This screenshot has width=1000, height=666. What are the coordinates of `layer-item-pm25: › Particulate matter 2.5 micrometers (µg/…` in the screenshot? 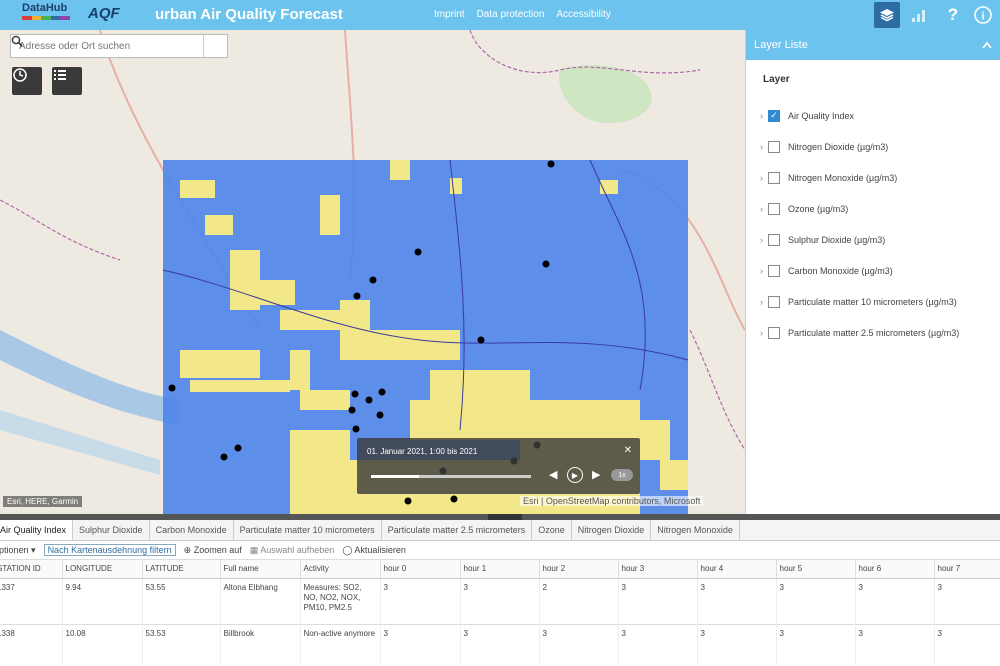 It's located at (873, 332).